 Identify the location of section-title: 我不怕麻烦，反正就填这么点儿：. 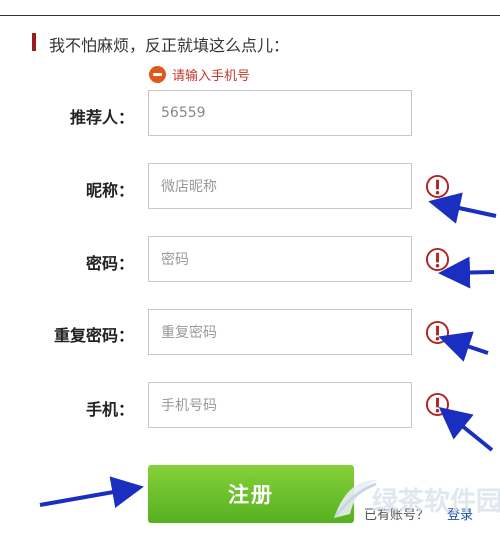
(169, 45).